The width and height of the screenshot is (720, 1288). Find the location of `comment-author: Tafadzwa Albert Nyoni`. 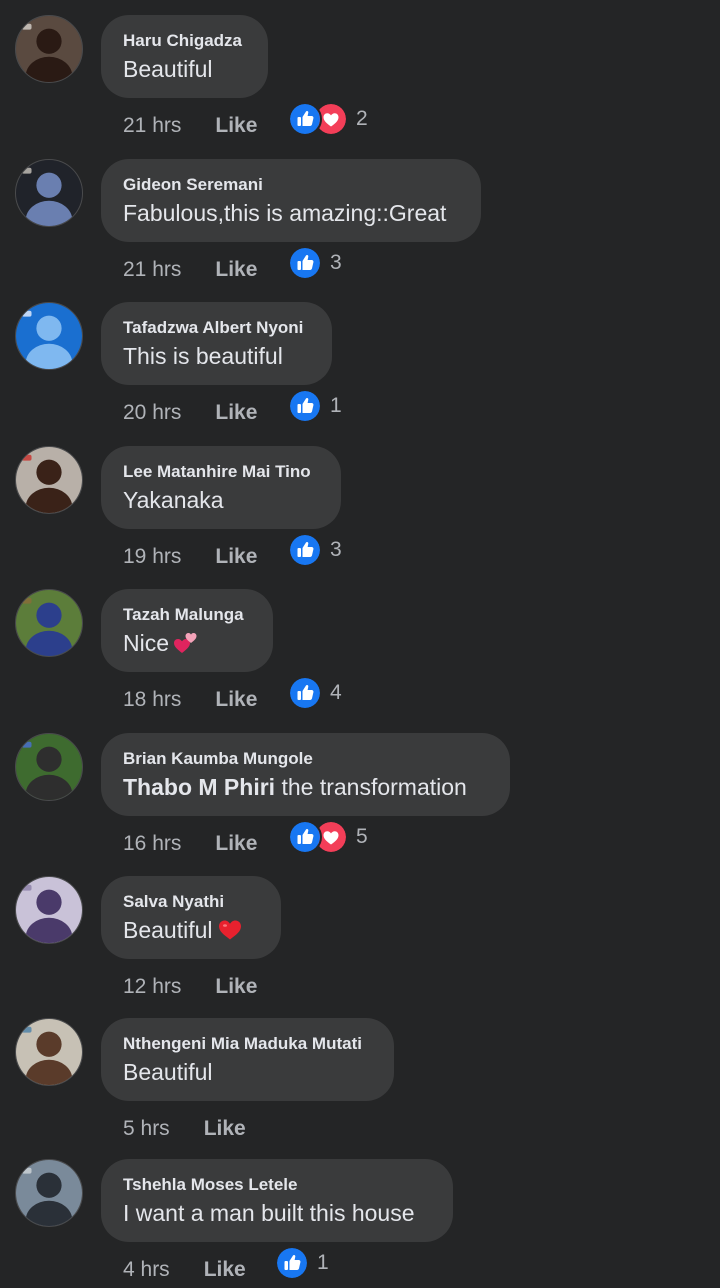

comment-author: Tafadzwa Albert Nyoni is located at coordinates (216, 328).